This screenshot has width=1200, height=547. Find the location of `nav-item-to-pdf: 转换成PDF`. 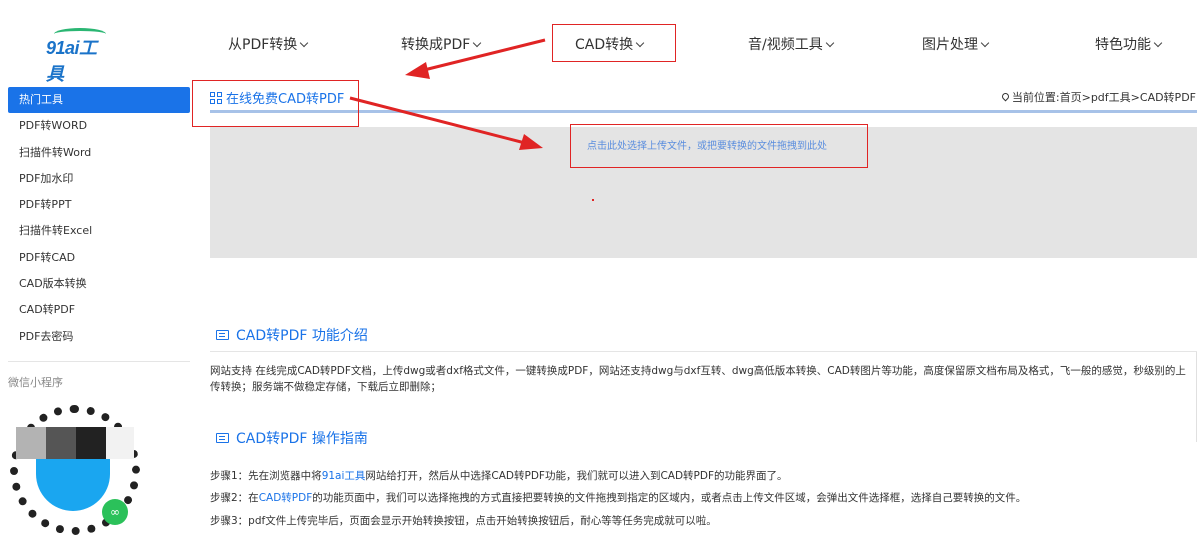

nav-item-to-pdf: 转换成PDF is located at coordinates (441, 44).